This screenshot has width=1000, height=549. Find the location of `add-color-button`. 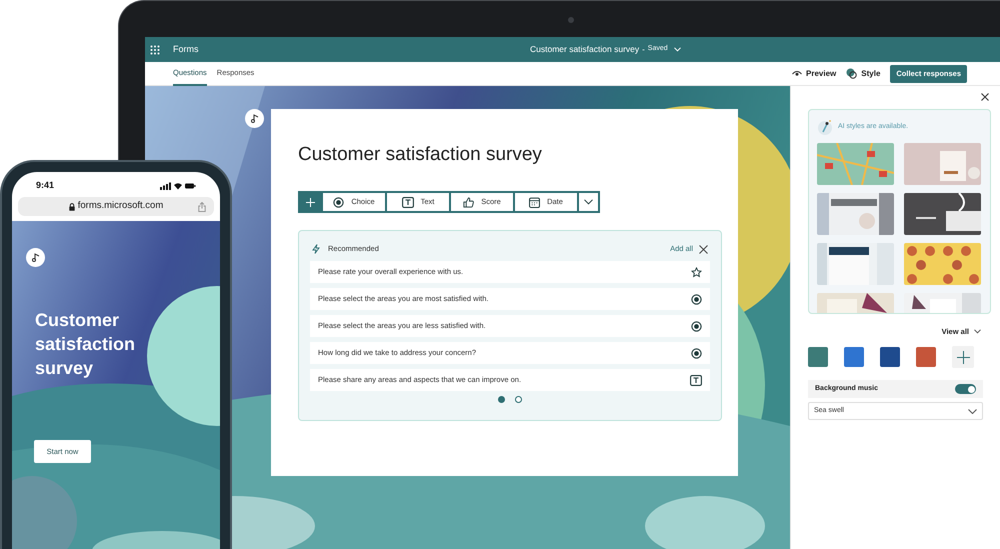

add-color-button is located at coordinates (963, 357).